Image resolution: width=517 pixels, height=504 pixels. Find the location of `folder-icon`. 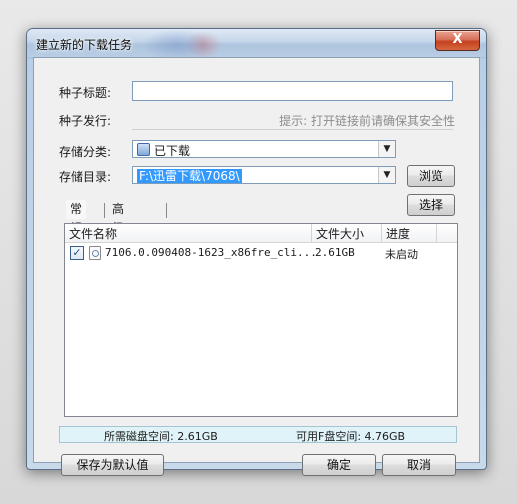

folder-icon is located at coordinates (143, 149).